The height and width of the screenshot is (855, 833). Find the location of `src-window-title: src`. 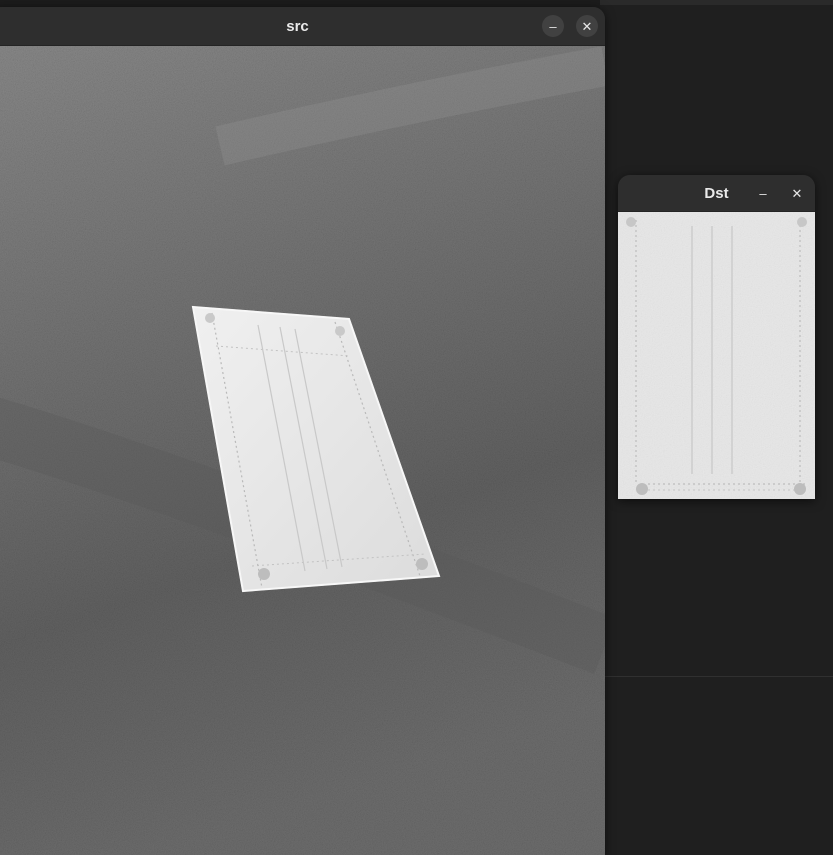

src-window-title: src is located at coordinates (297, 26).